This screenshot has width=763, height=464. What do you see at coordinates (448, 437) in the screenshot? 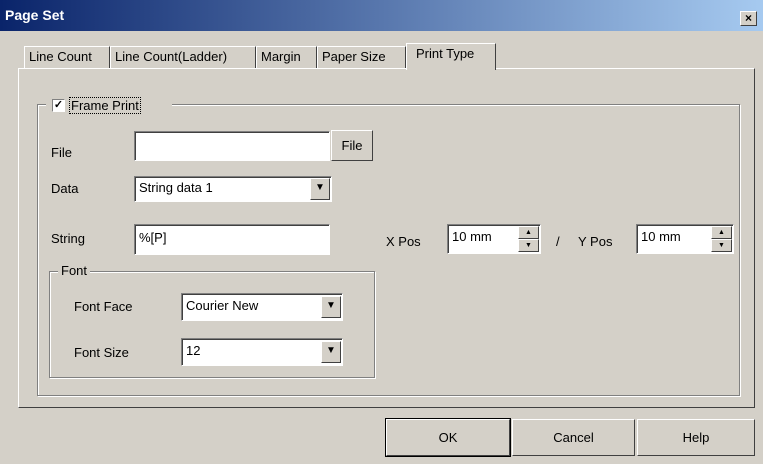
I see `ok-button: OK` at bounding box center [448, 437].